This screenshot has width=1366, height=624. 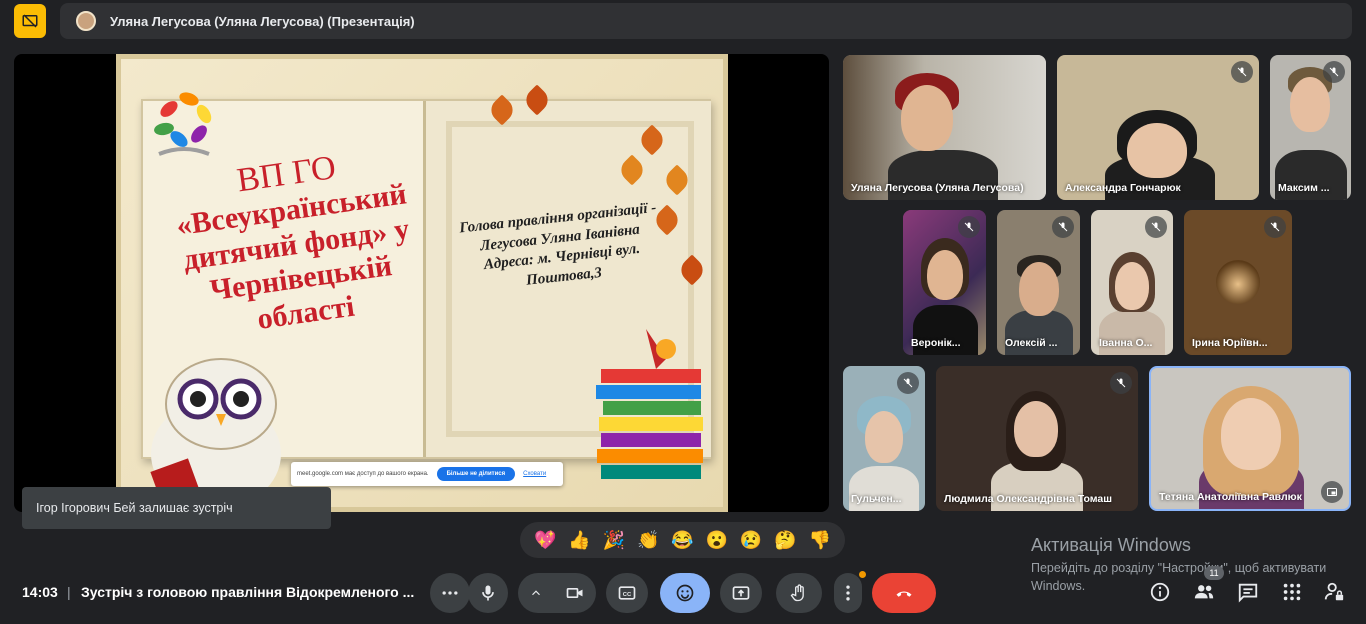 I want to click on microphone-button, so click(x=488, y=593).